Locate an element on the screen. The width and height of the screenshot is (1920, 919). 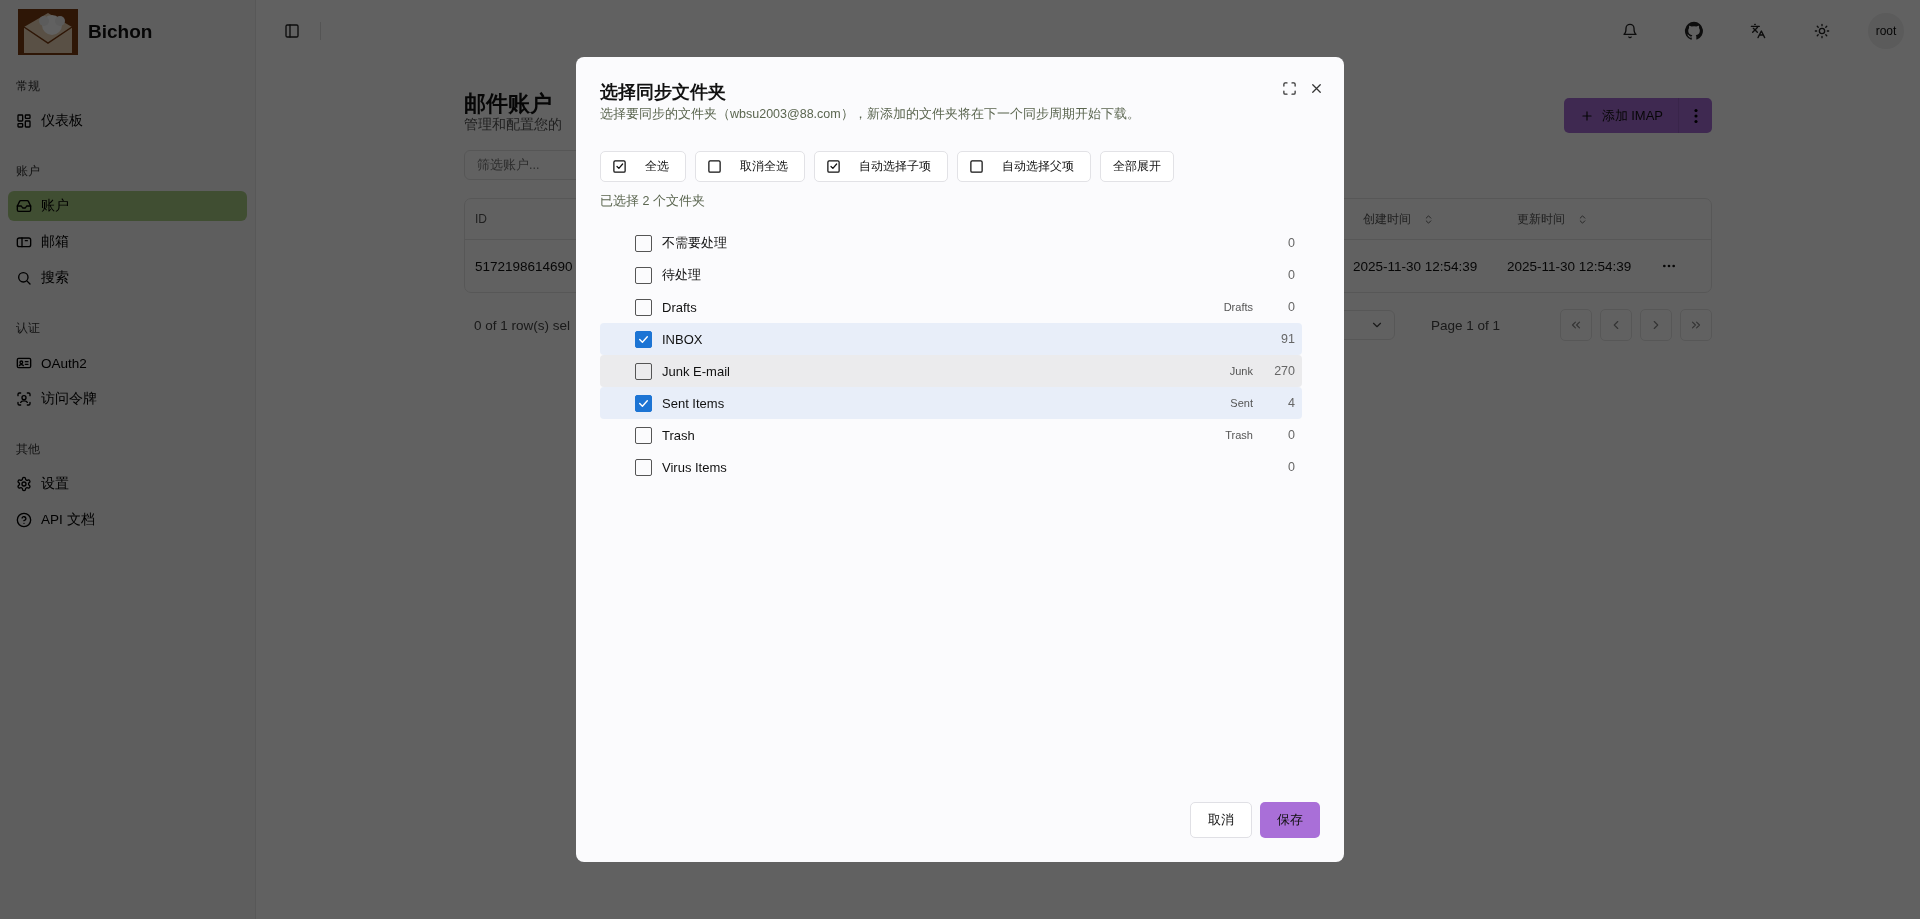
folder-name: Junk E-mail is located at coordinates (696, 371).